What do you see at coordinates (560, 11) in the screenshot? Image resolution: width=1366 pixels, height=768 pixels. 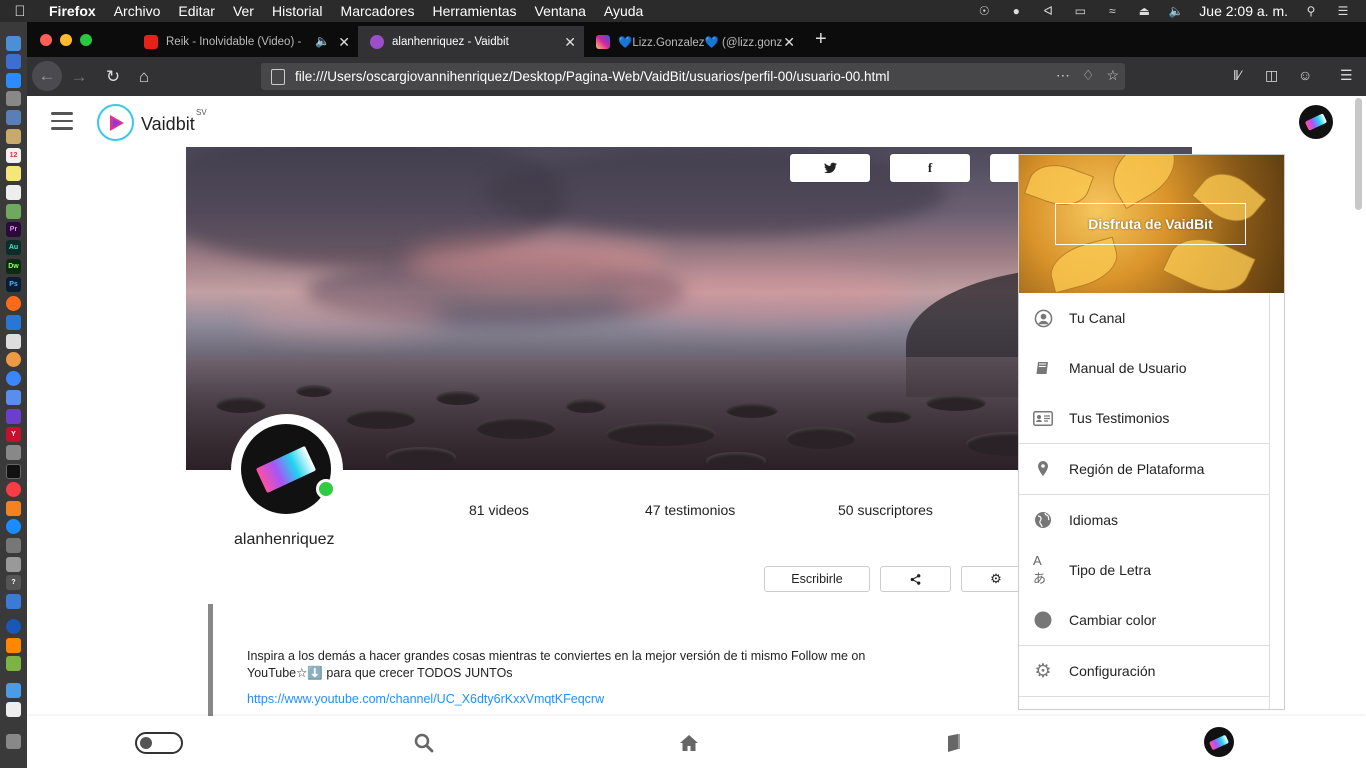 I see `menu-ventana: Ventana` at bounding box center [560, 11].